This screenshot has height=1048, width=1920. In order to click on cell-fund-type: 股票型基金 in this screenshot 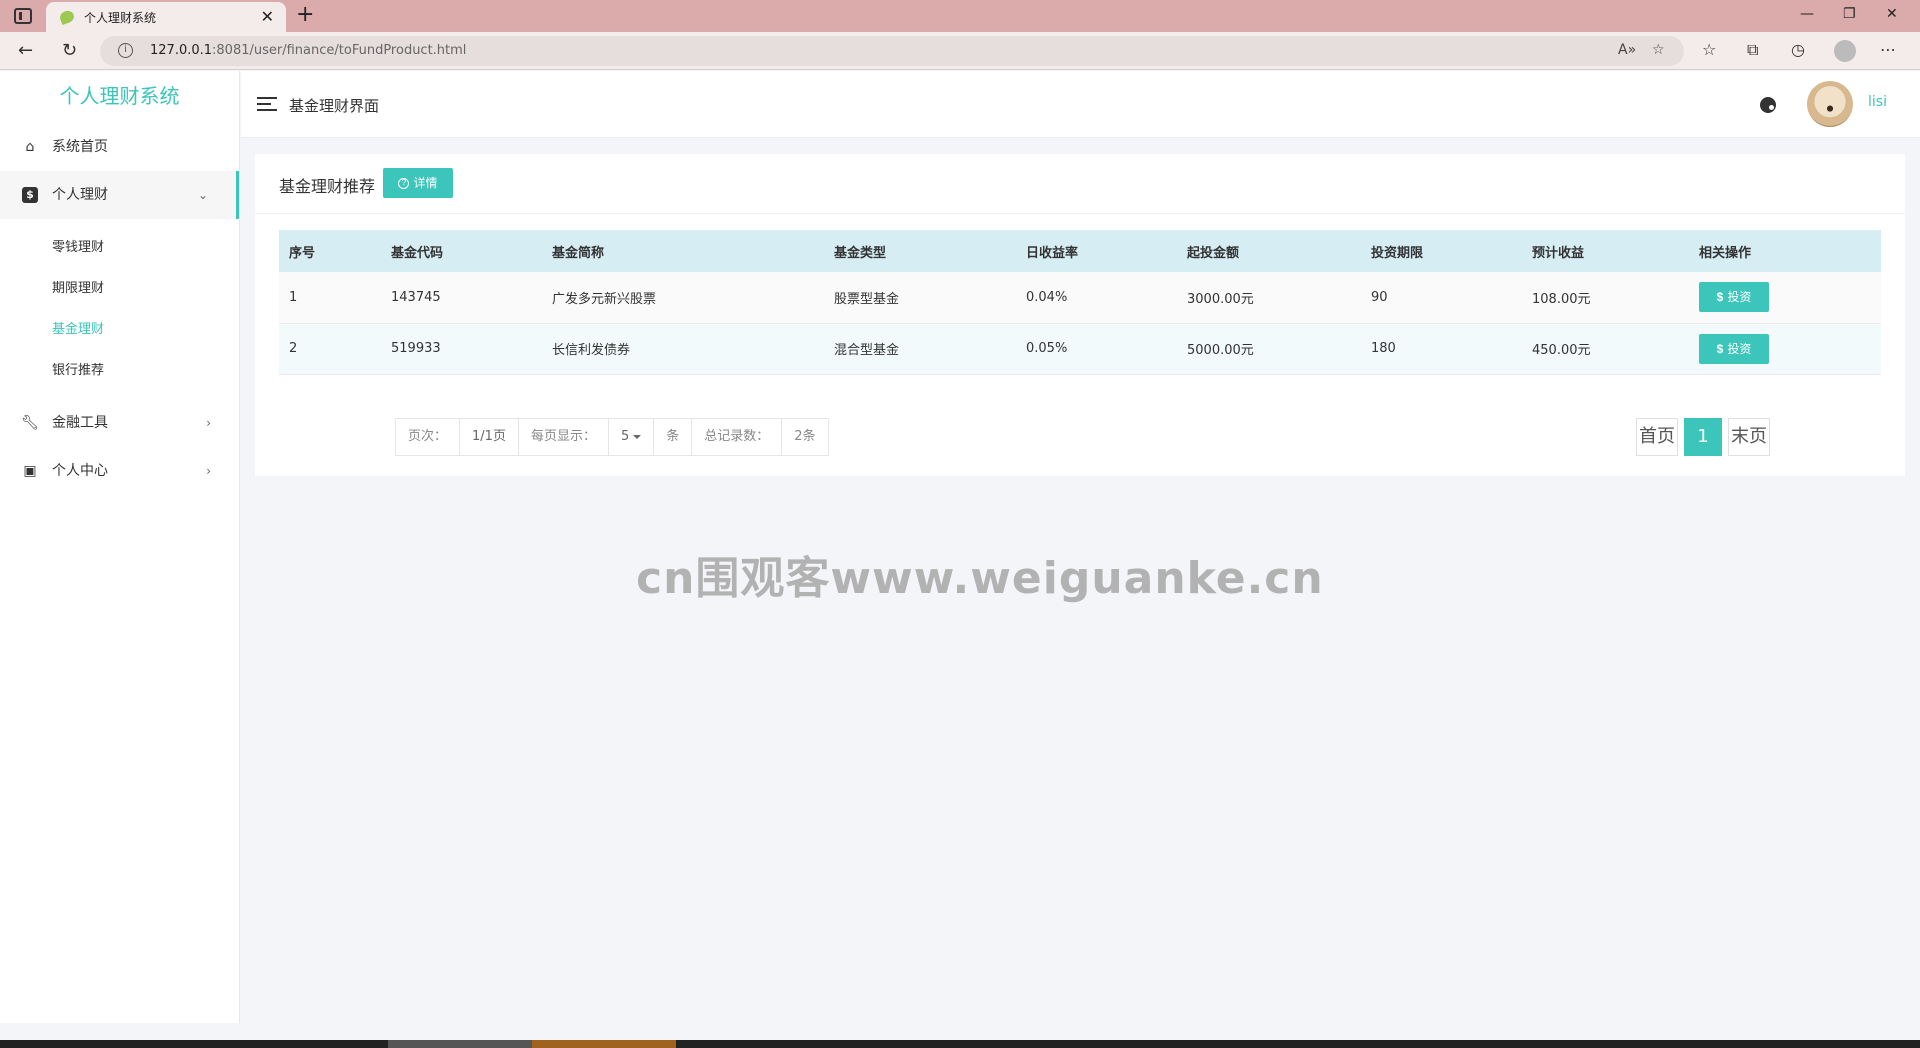, I will do `click(920, 298)`.